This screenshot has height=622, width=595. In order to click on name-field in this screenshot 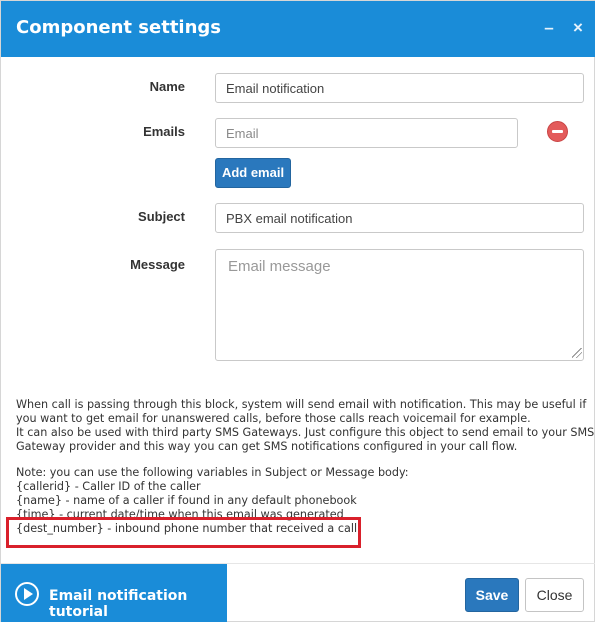, I will do `click(399, 88)`.